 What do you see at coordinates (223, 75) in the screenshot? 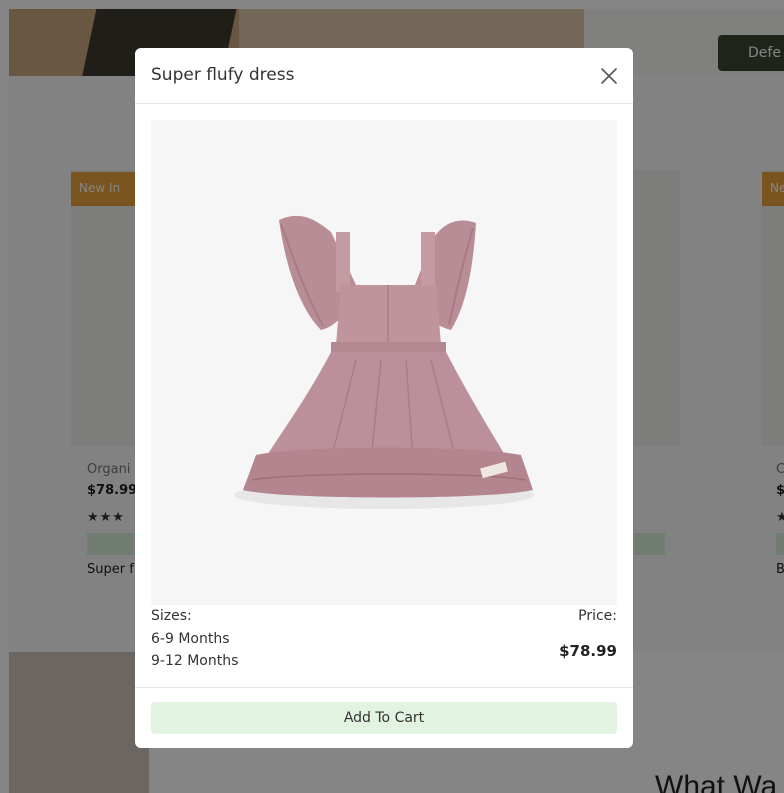
I see `modal-title: Super flufy dress` at bounding box center [223, 75].